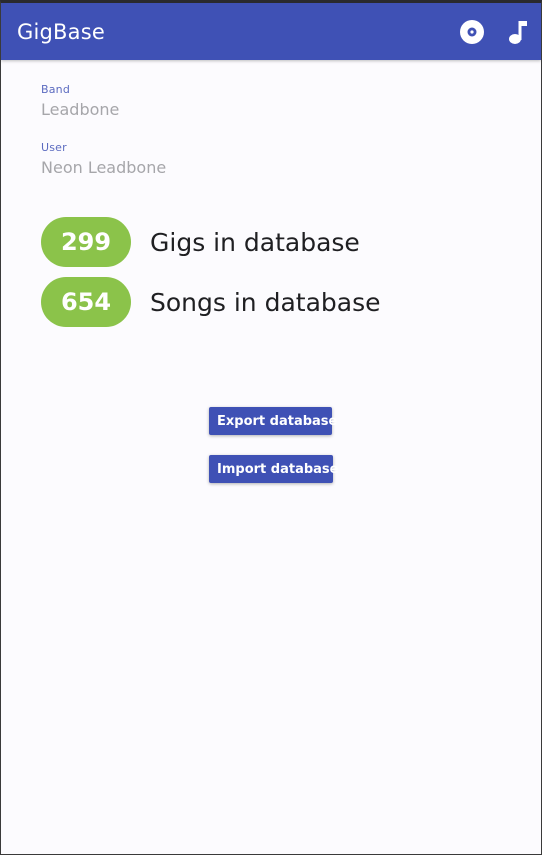 This screenshot has height=855, width=542. I want to click on band-value: Leadbone, so click(271, 110).